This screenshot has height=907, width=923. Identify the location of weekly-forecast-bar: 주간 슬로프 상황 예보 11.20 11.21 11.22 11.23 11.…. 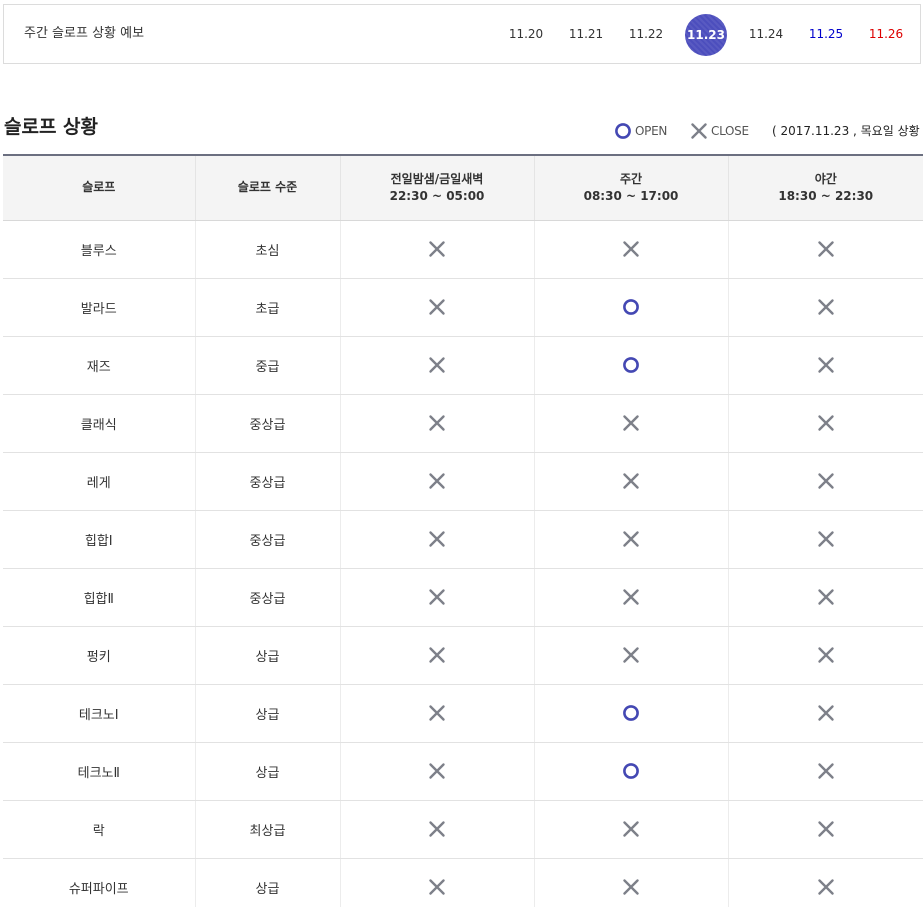
(462, 34).